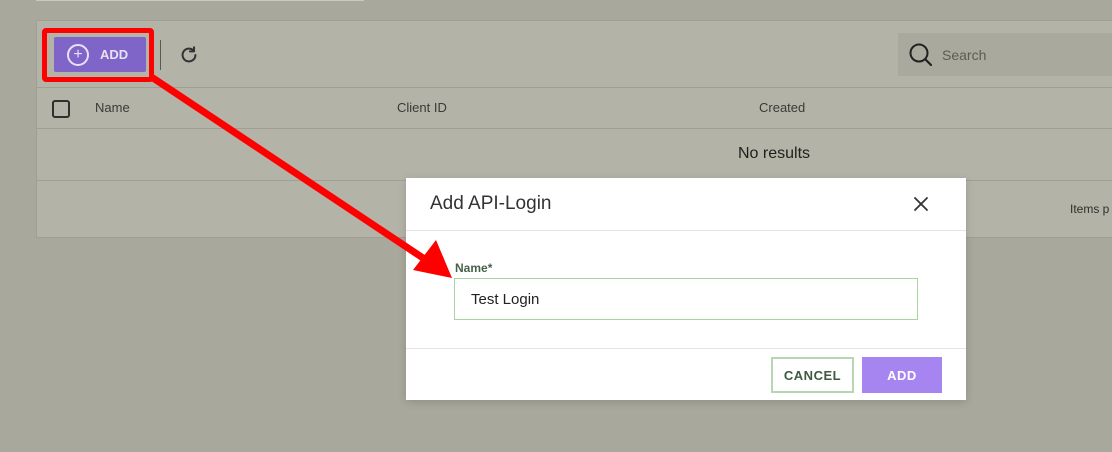 Image resolution: width=1112 pixels, height=452 pixels. What do you see at coordinates (921, 54) in the screenshot?
I see `search-icon` at bounding box center [921, 54].